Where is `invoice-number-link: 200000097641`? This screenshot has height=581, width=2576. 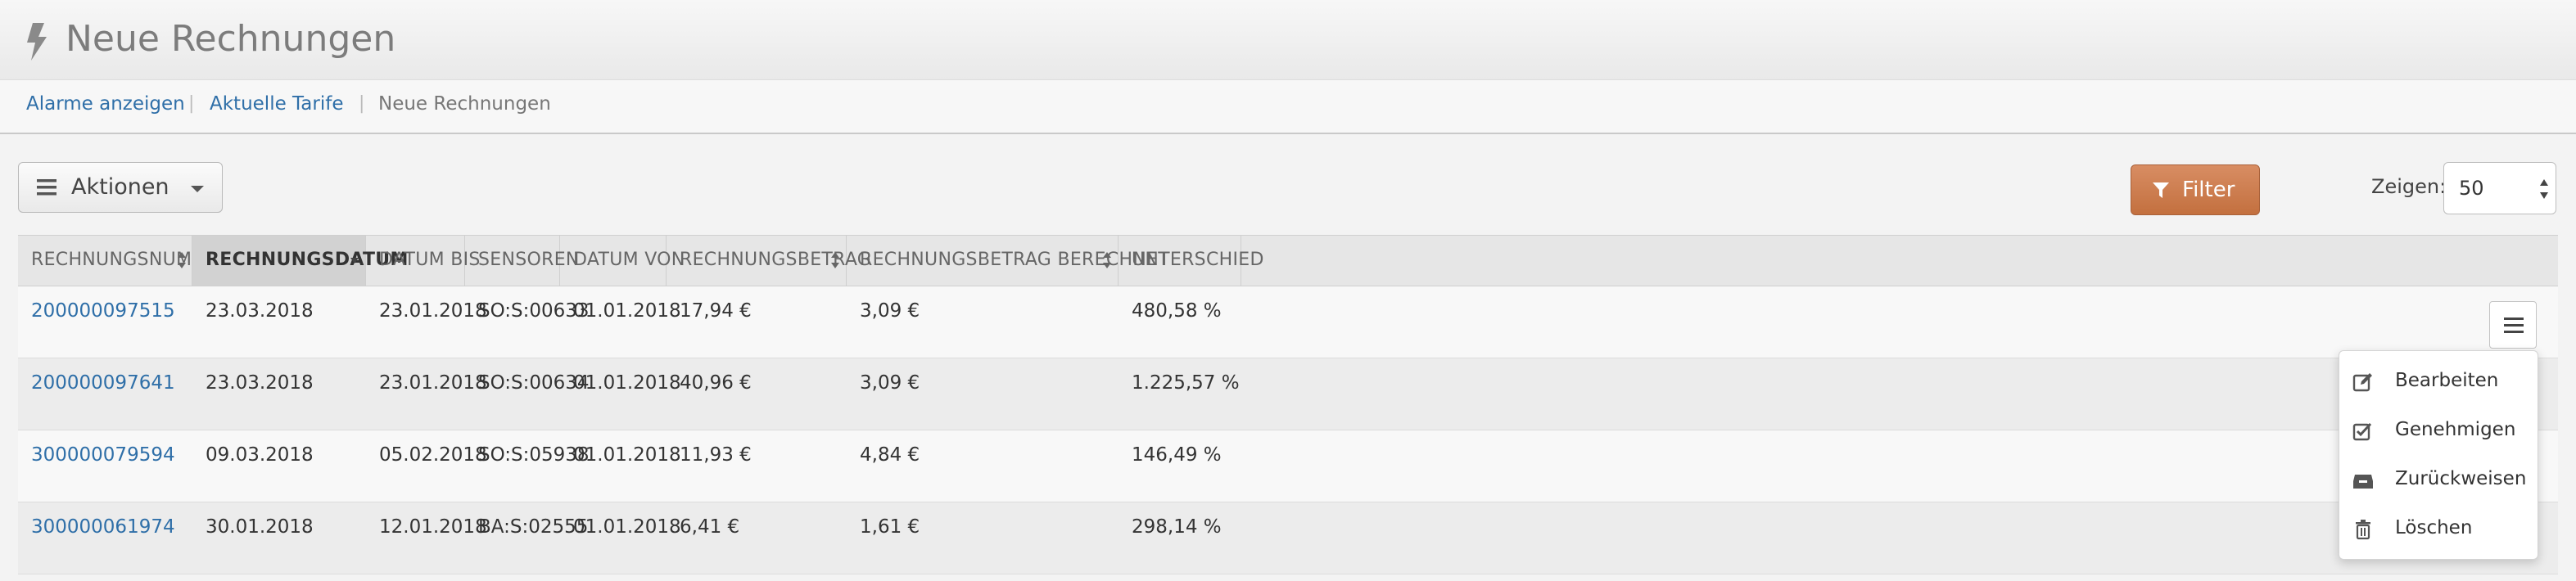
invoice-number-link: 200000097641 is located at coordinates (103, 383).